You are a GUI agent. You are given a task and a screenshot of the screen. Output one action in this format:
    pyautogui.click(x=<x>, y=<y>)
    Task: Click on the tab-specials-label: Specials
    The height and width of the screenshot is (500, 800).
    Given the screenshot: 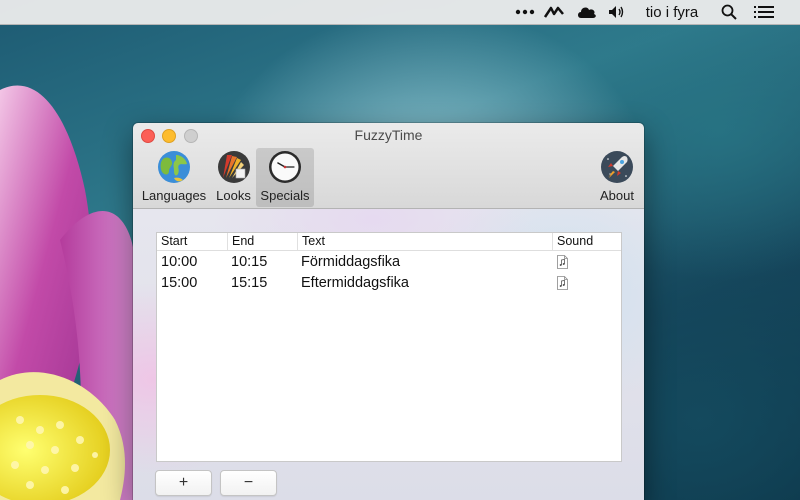 What is the action you would take?
    pyautogui.click(x=285, y=195)
    